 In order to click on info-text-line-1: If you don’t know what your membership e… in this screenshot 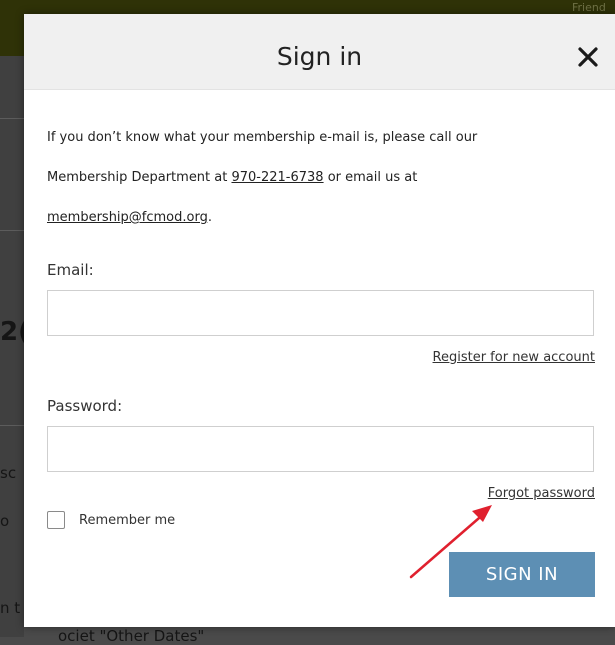, I will do `click(262, 137)`.